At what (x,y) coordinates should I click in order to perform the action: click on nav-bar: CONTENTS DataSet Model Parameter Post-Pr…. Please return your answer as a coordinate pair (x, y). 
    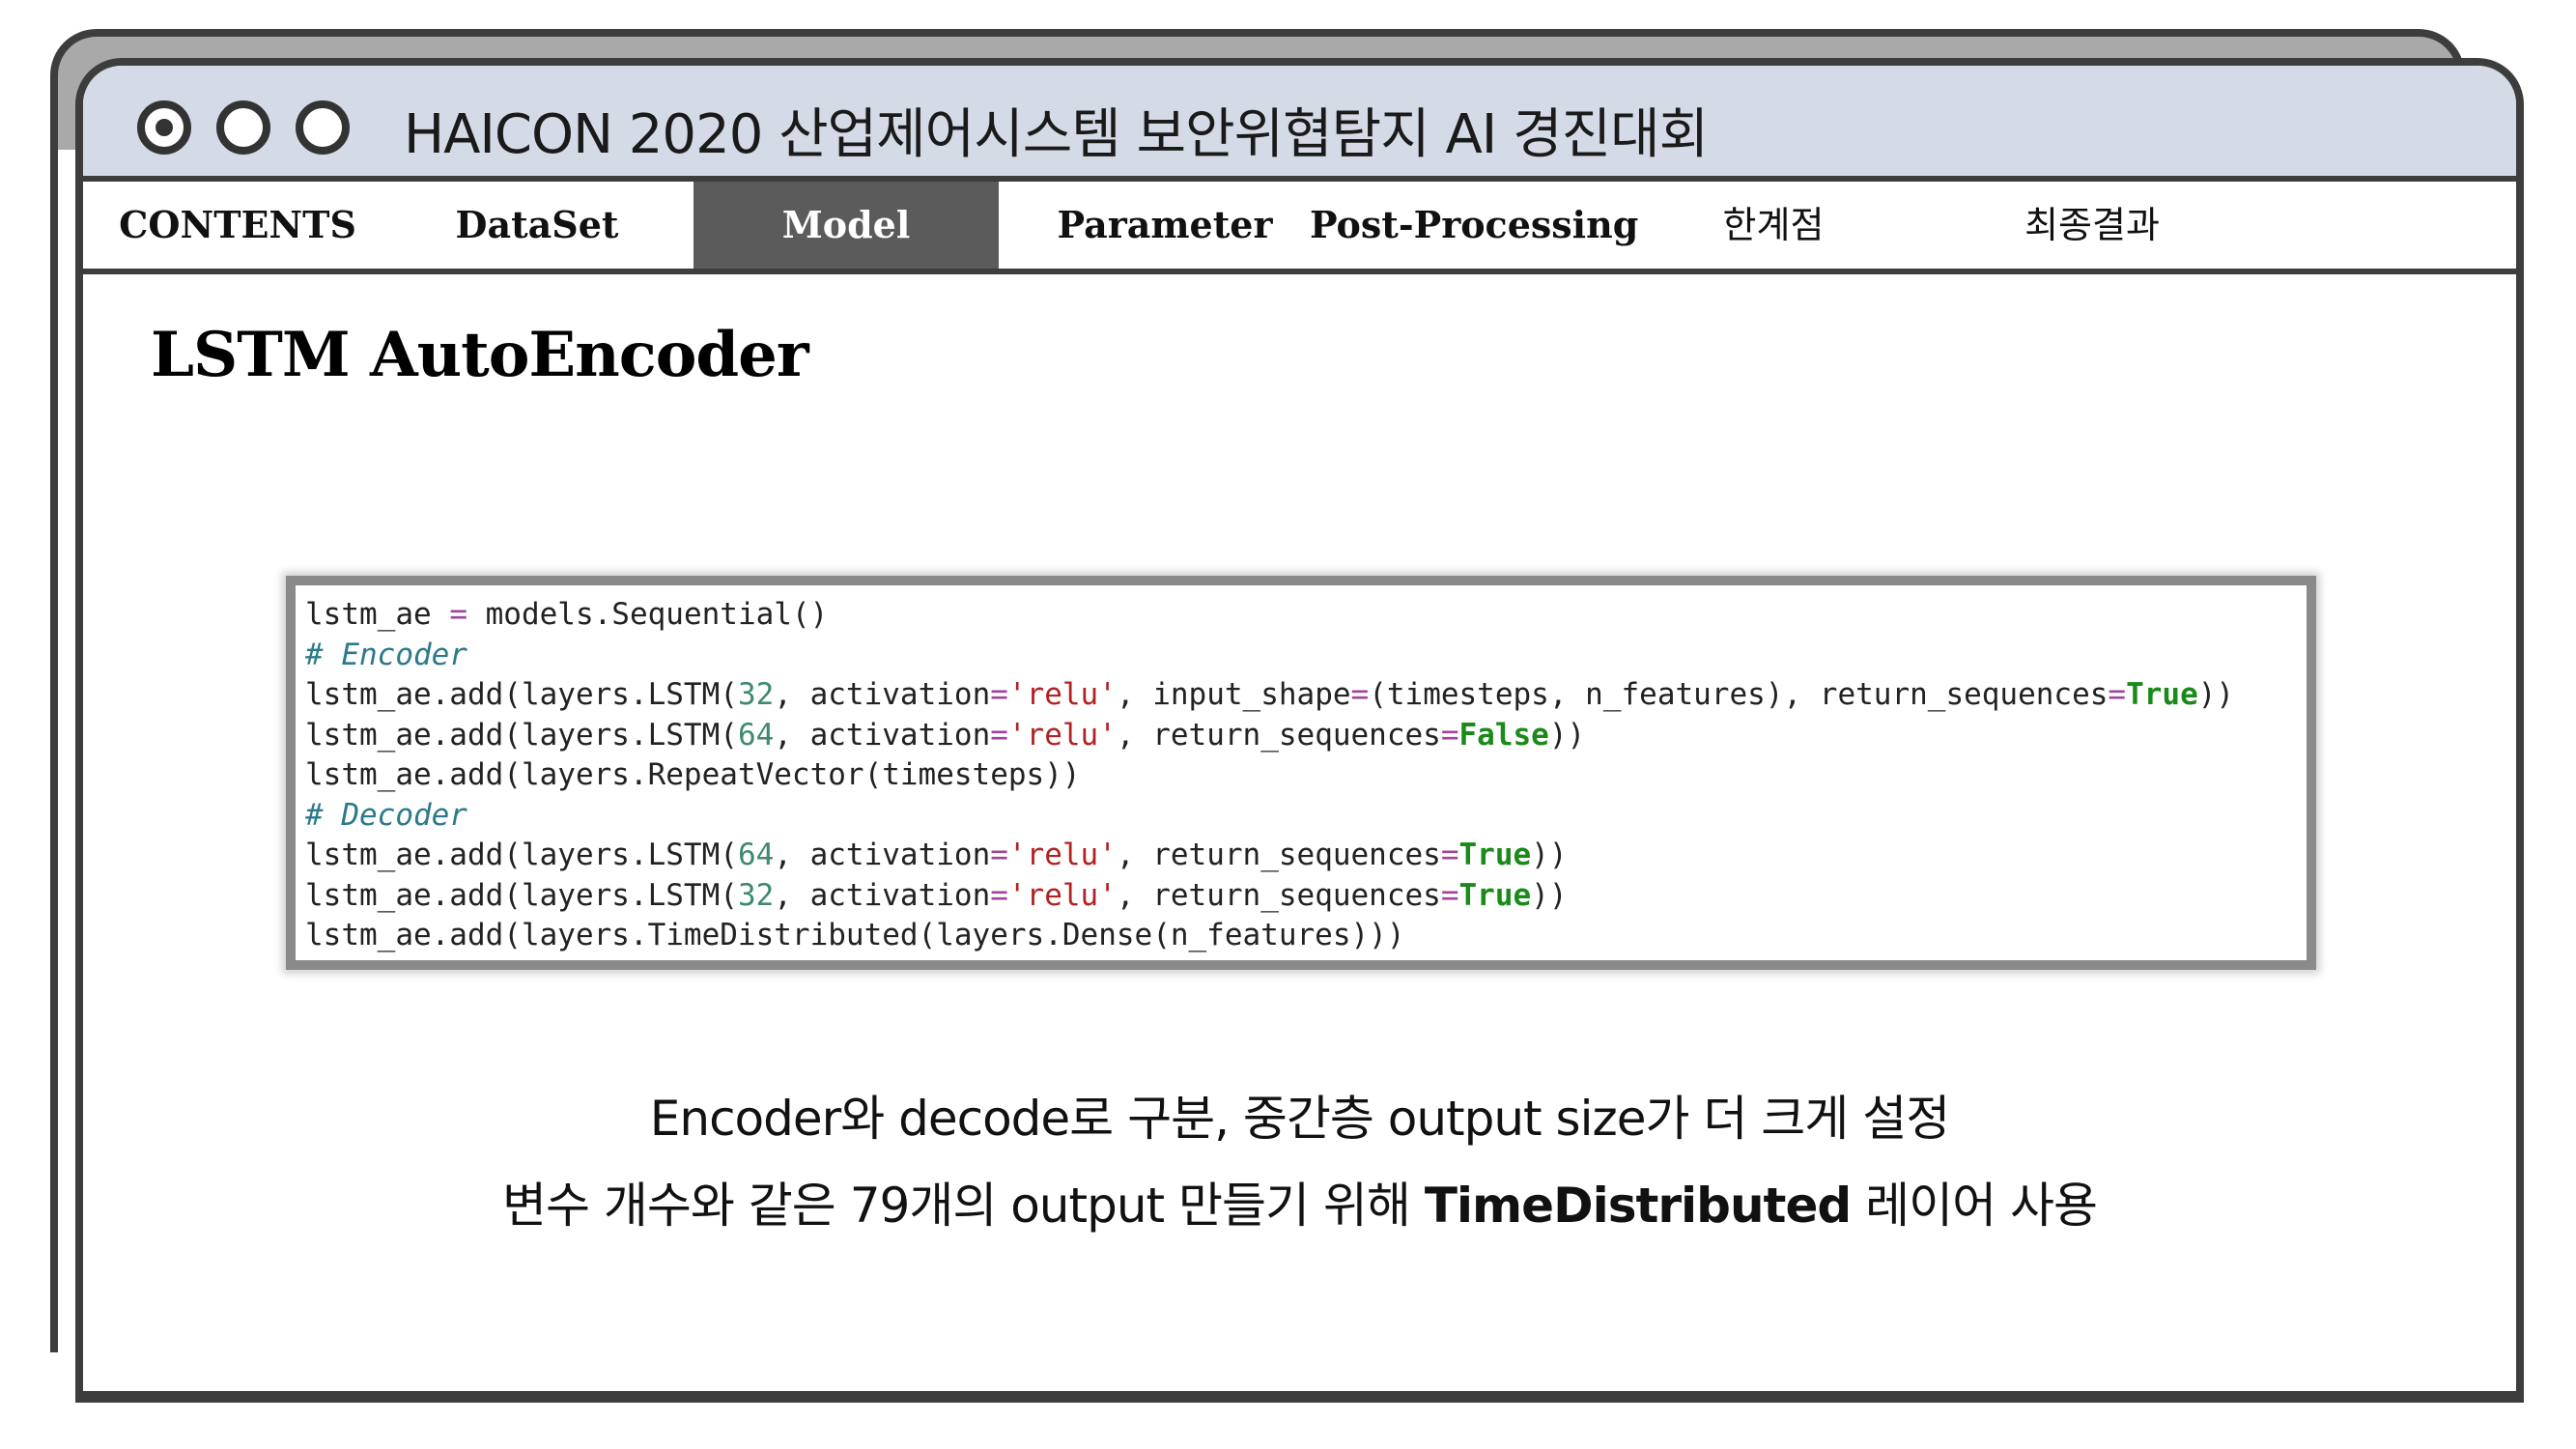
    Looking at the image, I should click on (1299, 228).